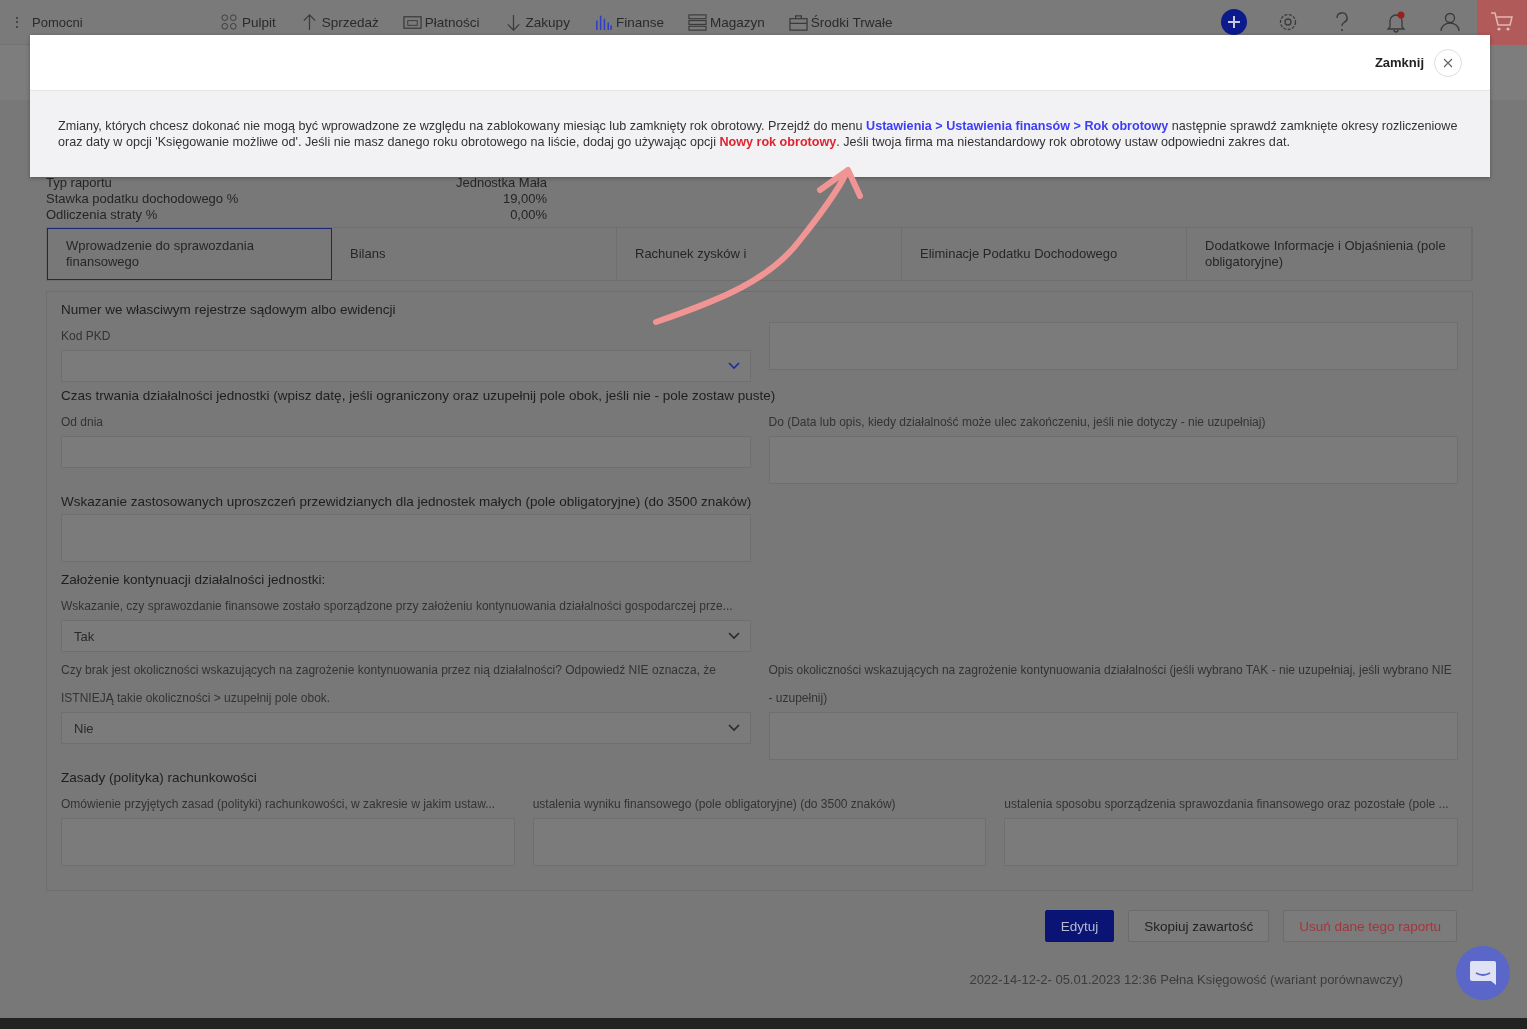  Describe the element at coordinates (628, 22) in the screenshot. I see `nav-item: Finanse` at that location.